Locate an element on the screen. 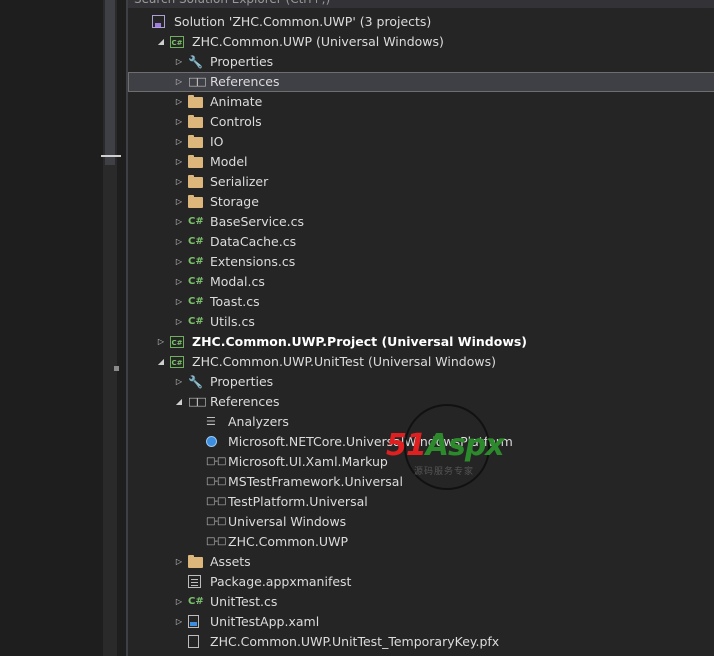 This screenshot has width=714, height=656. editor-scrollbar-thumb is located at coordinates (110, 82).